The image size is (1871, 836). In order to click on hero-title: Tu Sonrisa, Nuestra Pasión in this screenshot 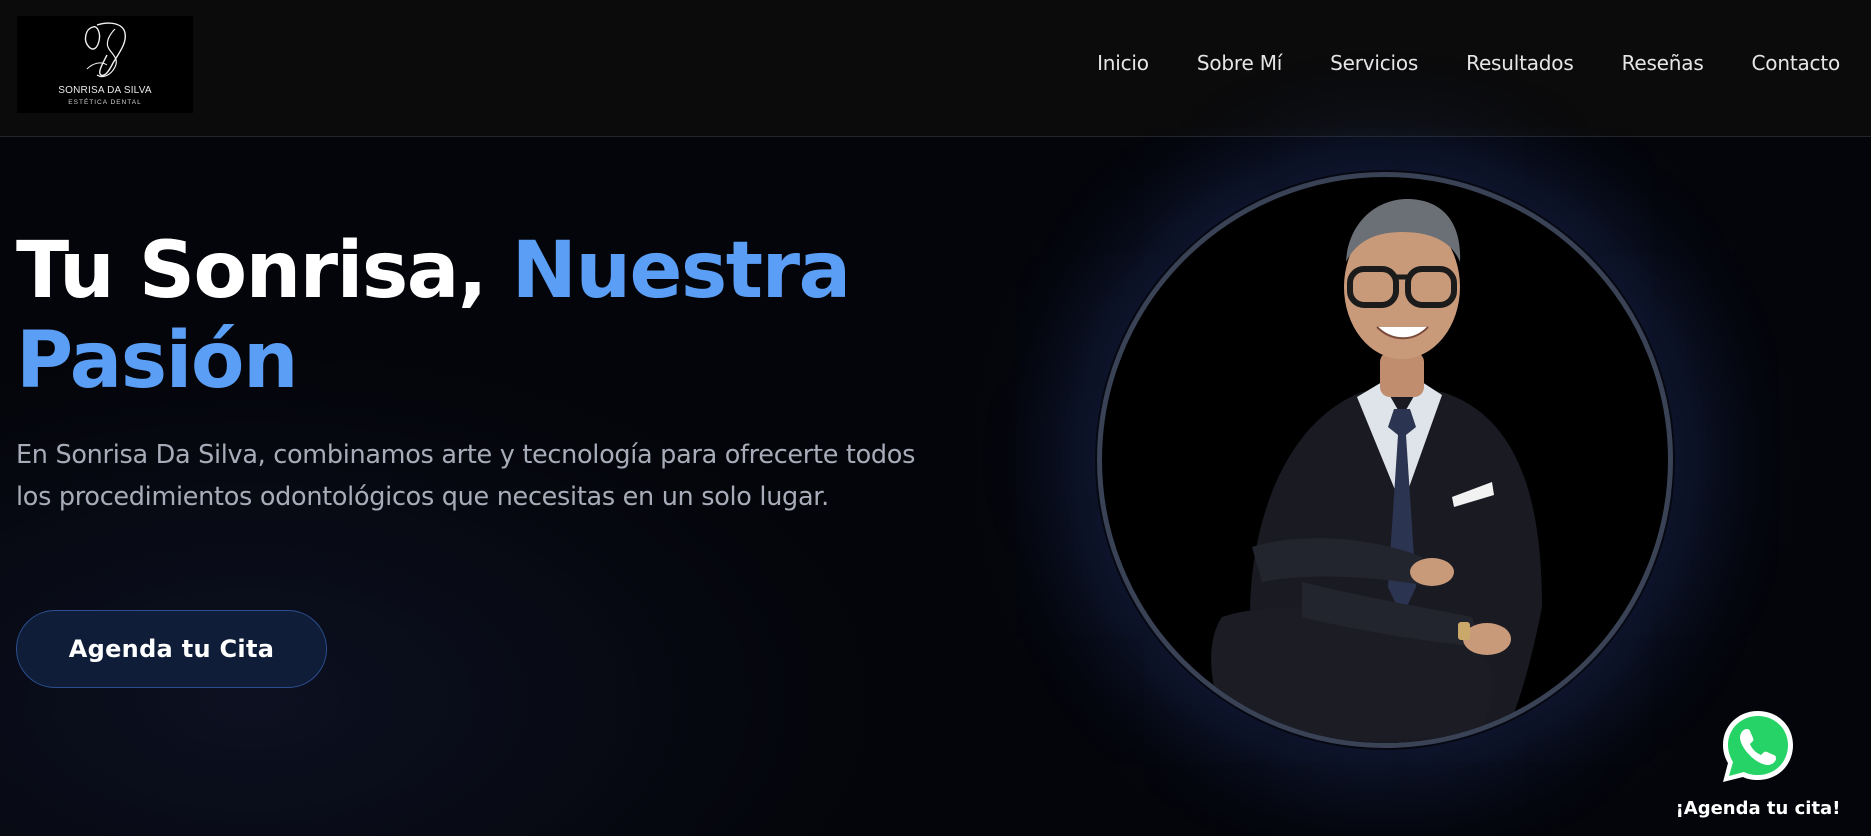, I will do `click(496, 316)`.